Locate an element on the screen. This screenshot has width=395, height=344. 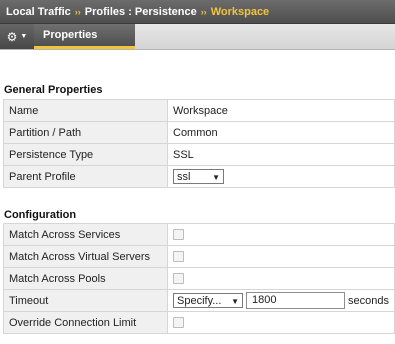
override-limit-checkbox is located at coordinates (178, 323).